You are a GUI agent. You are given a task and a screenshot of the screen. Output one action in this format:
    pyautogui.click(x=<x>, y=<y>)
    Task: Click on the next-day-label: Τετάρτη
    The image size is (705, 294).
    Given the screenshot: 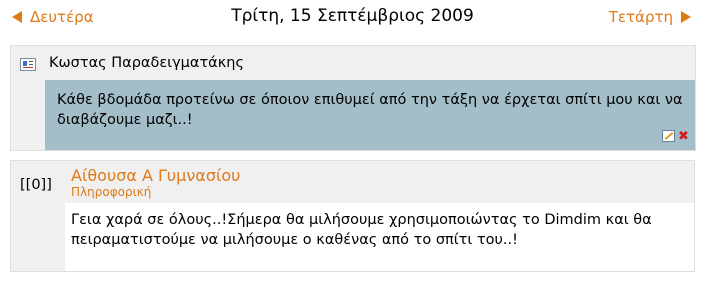 What is the action you would take?
    pyautogui.click(x=641, y=17)
    